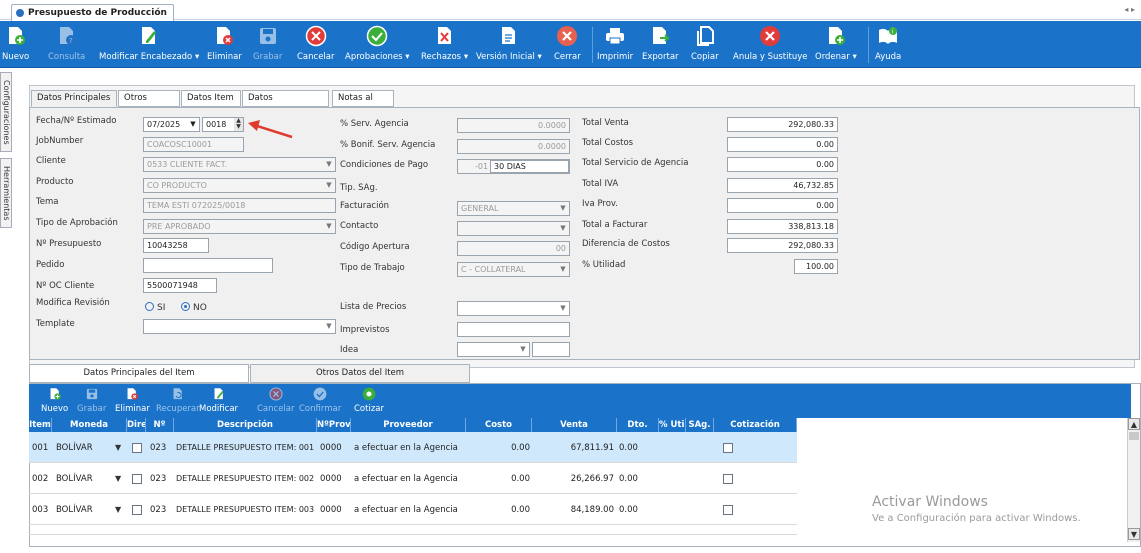 The width and height of the screenshot is (1141, 553). Describe the element at coordinates (6, 112) in the screenshot. I see `side-tab-configuraciones: Configuraciones` at that location.